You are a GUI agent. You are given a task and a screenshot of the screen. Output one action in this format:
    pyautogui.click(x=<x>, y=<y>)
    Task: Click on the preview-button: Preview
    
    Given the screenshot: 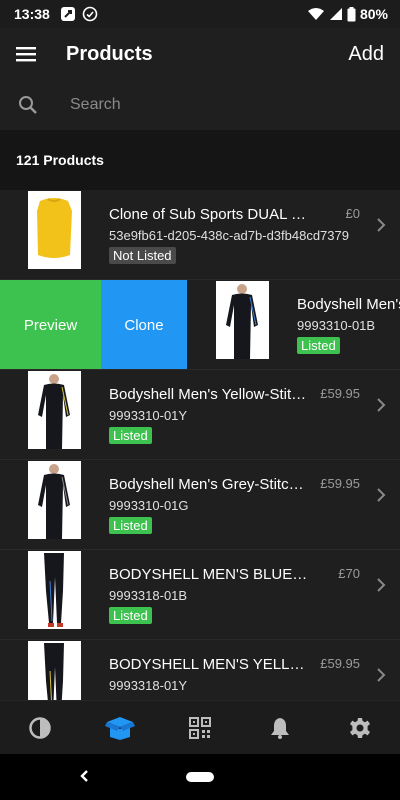 What is the action you would take?
    pyautogui.click(x=50, y=324)
    